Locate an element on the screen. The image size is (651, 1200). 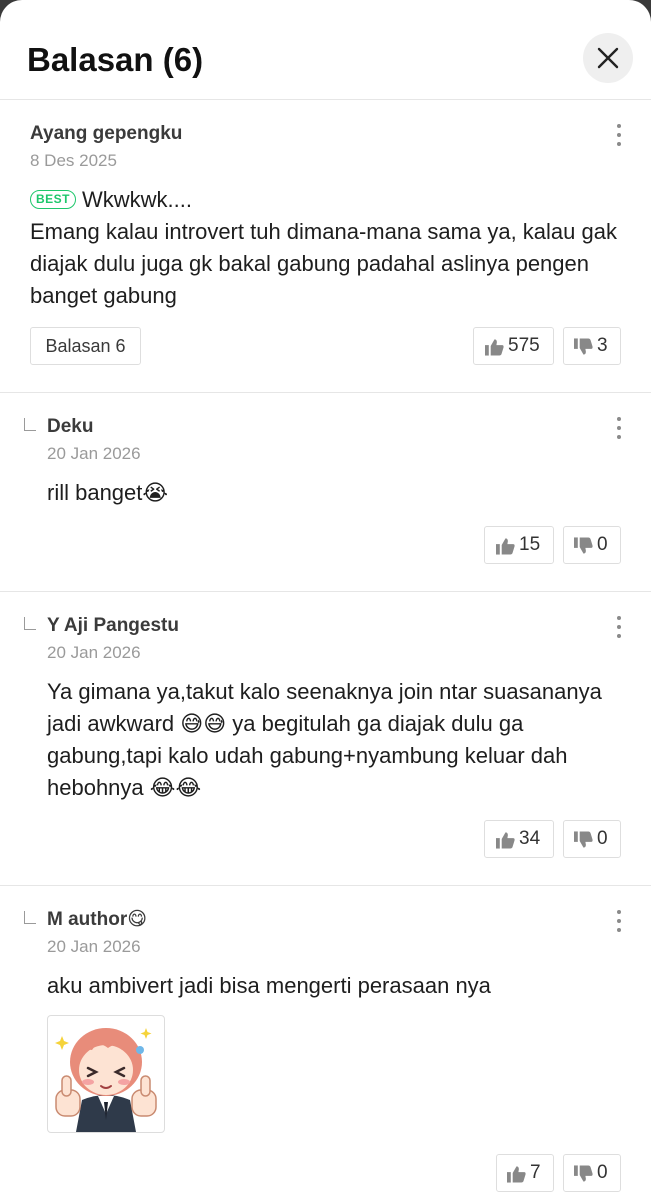
comment-author: Y Aji Pangestu is located at coordinates (113, 626).